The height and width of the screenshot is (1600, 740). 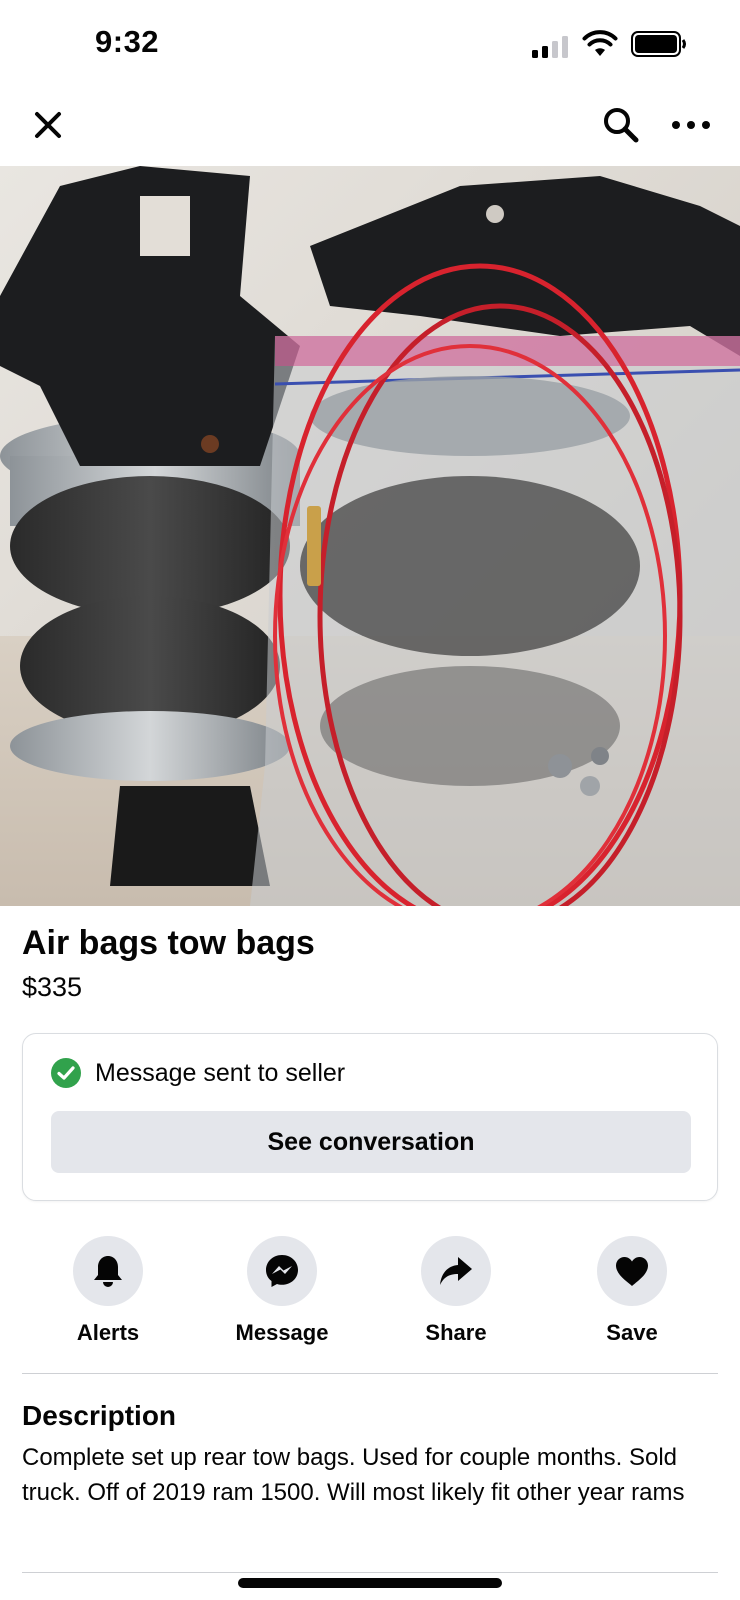 I want to click on save-label: Save, so click(x=632, y=1332).